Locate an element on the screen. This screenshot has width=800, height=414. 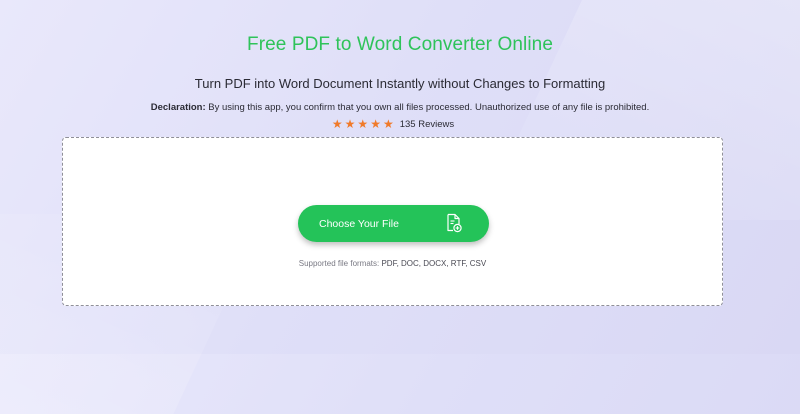
star-rating: ★ ★ ★ ★ ★ is located at coordinates (363, 124).